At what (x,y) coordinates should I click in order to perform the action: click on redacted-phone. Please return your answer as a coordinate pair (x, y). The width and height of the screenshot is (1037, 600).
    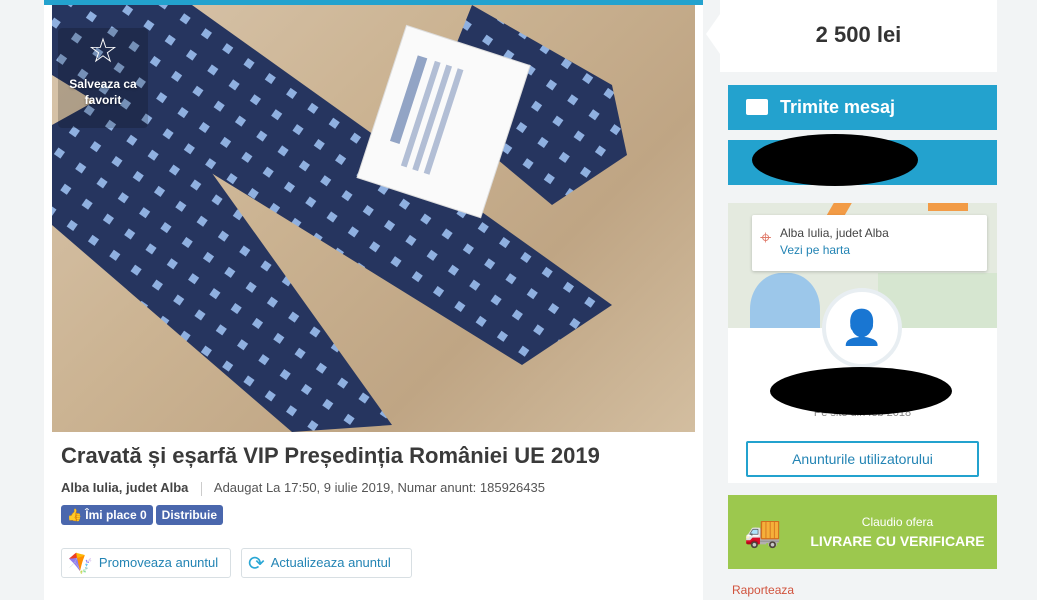
    Looking at the image, I should click on (835, 160).